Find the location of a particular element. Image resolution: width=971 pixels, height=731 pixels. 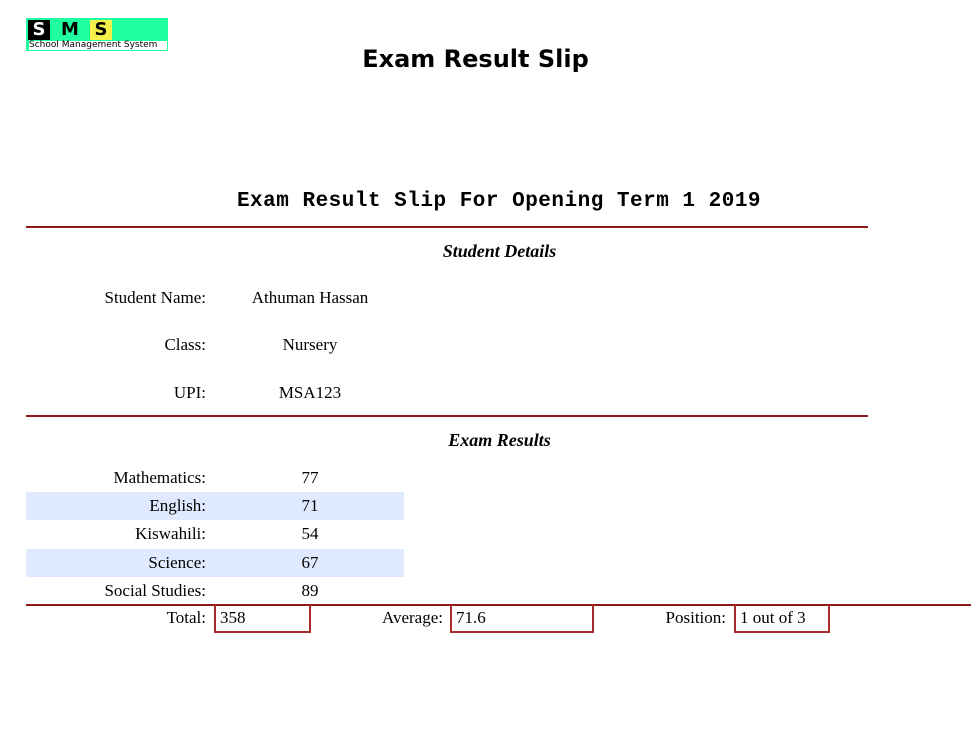

class-value: Nursery is located at coordinates (310, 344).